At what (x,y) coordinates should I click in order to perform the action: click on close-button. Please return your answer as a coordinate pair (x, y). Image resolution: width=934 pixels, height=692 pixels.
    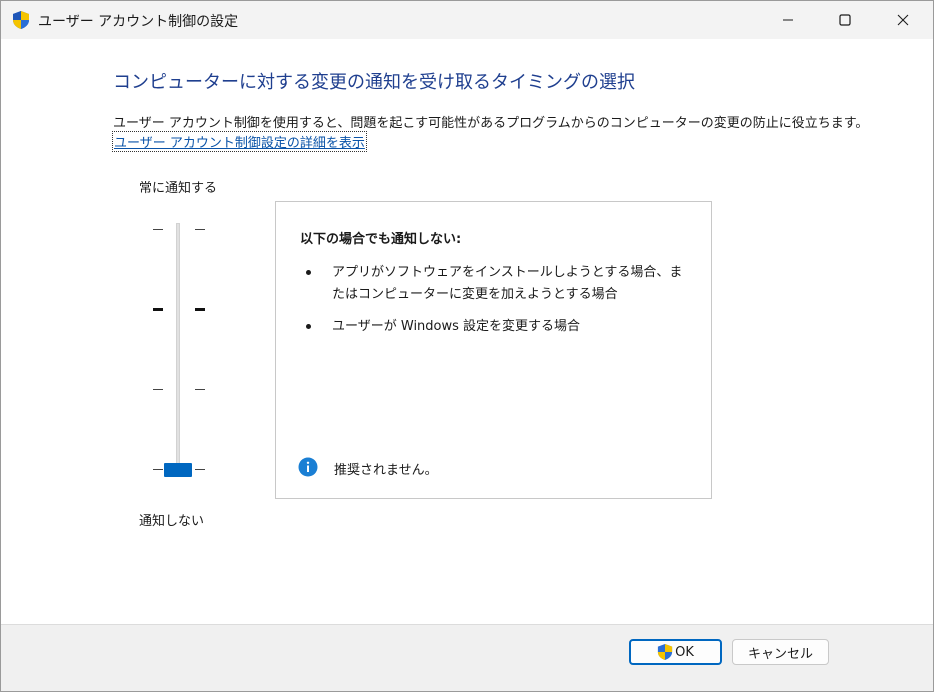
    Looking at the image, I should click on (903, 20).